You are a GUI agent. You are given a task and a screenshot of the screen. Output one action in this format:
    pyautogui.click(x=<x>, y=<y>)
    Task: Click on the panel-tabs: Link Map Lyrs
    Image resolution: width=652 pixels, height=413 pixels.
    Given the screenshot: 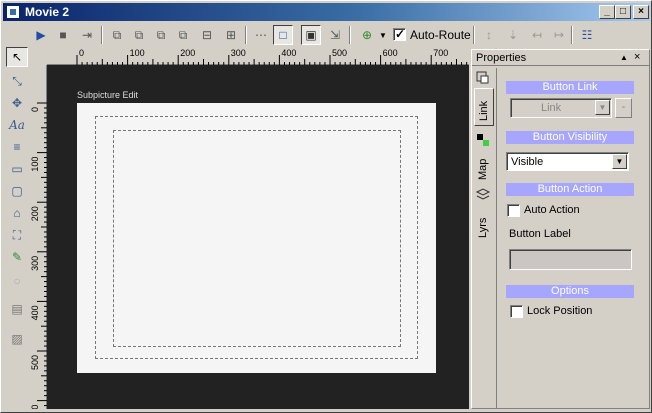 What is the action you would take?
    pyautogui.click(x=484, y=238)
    